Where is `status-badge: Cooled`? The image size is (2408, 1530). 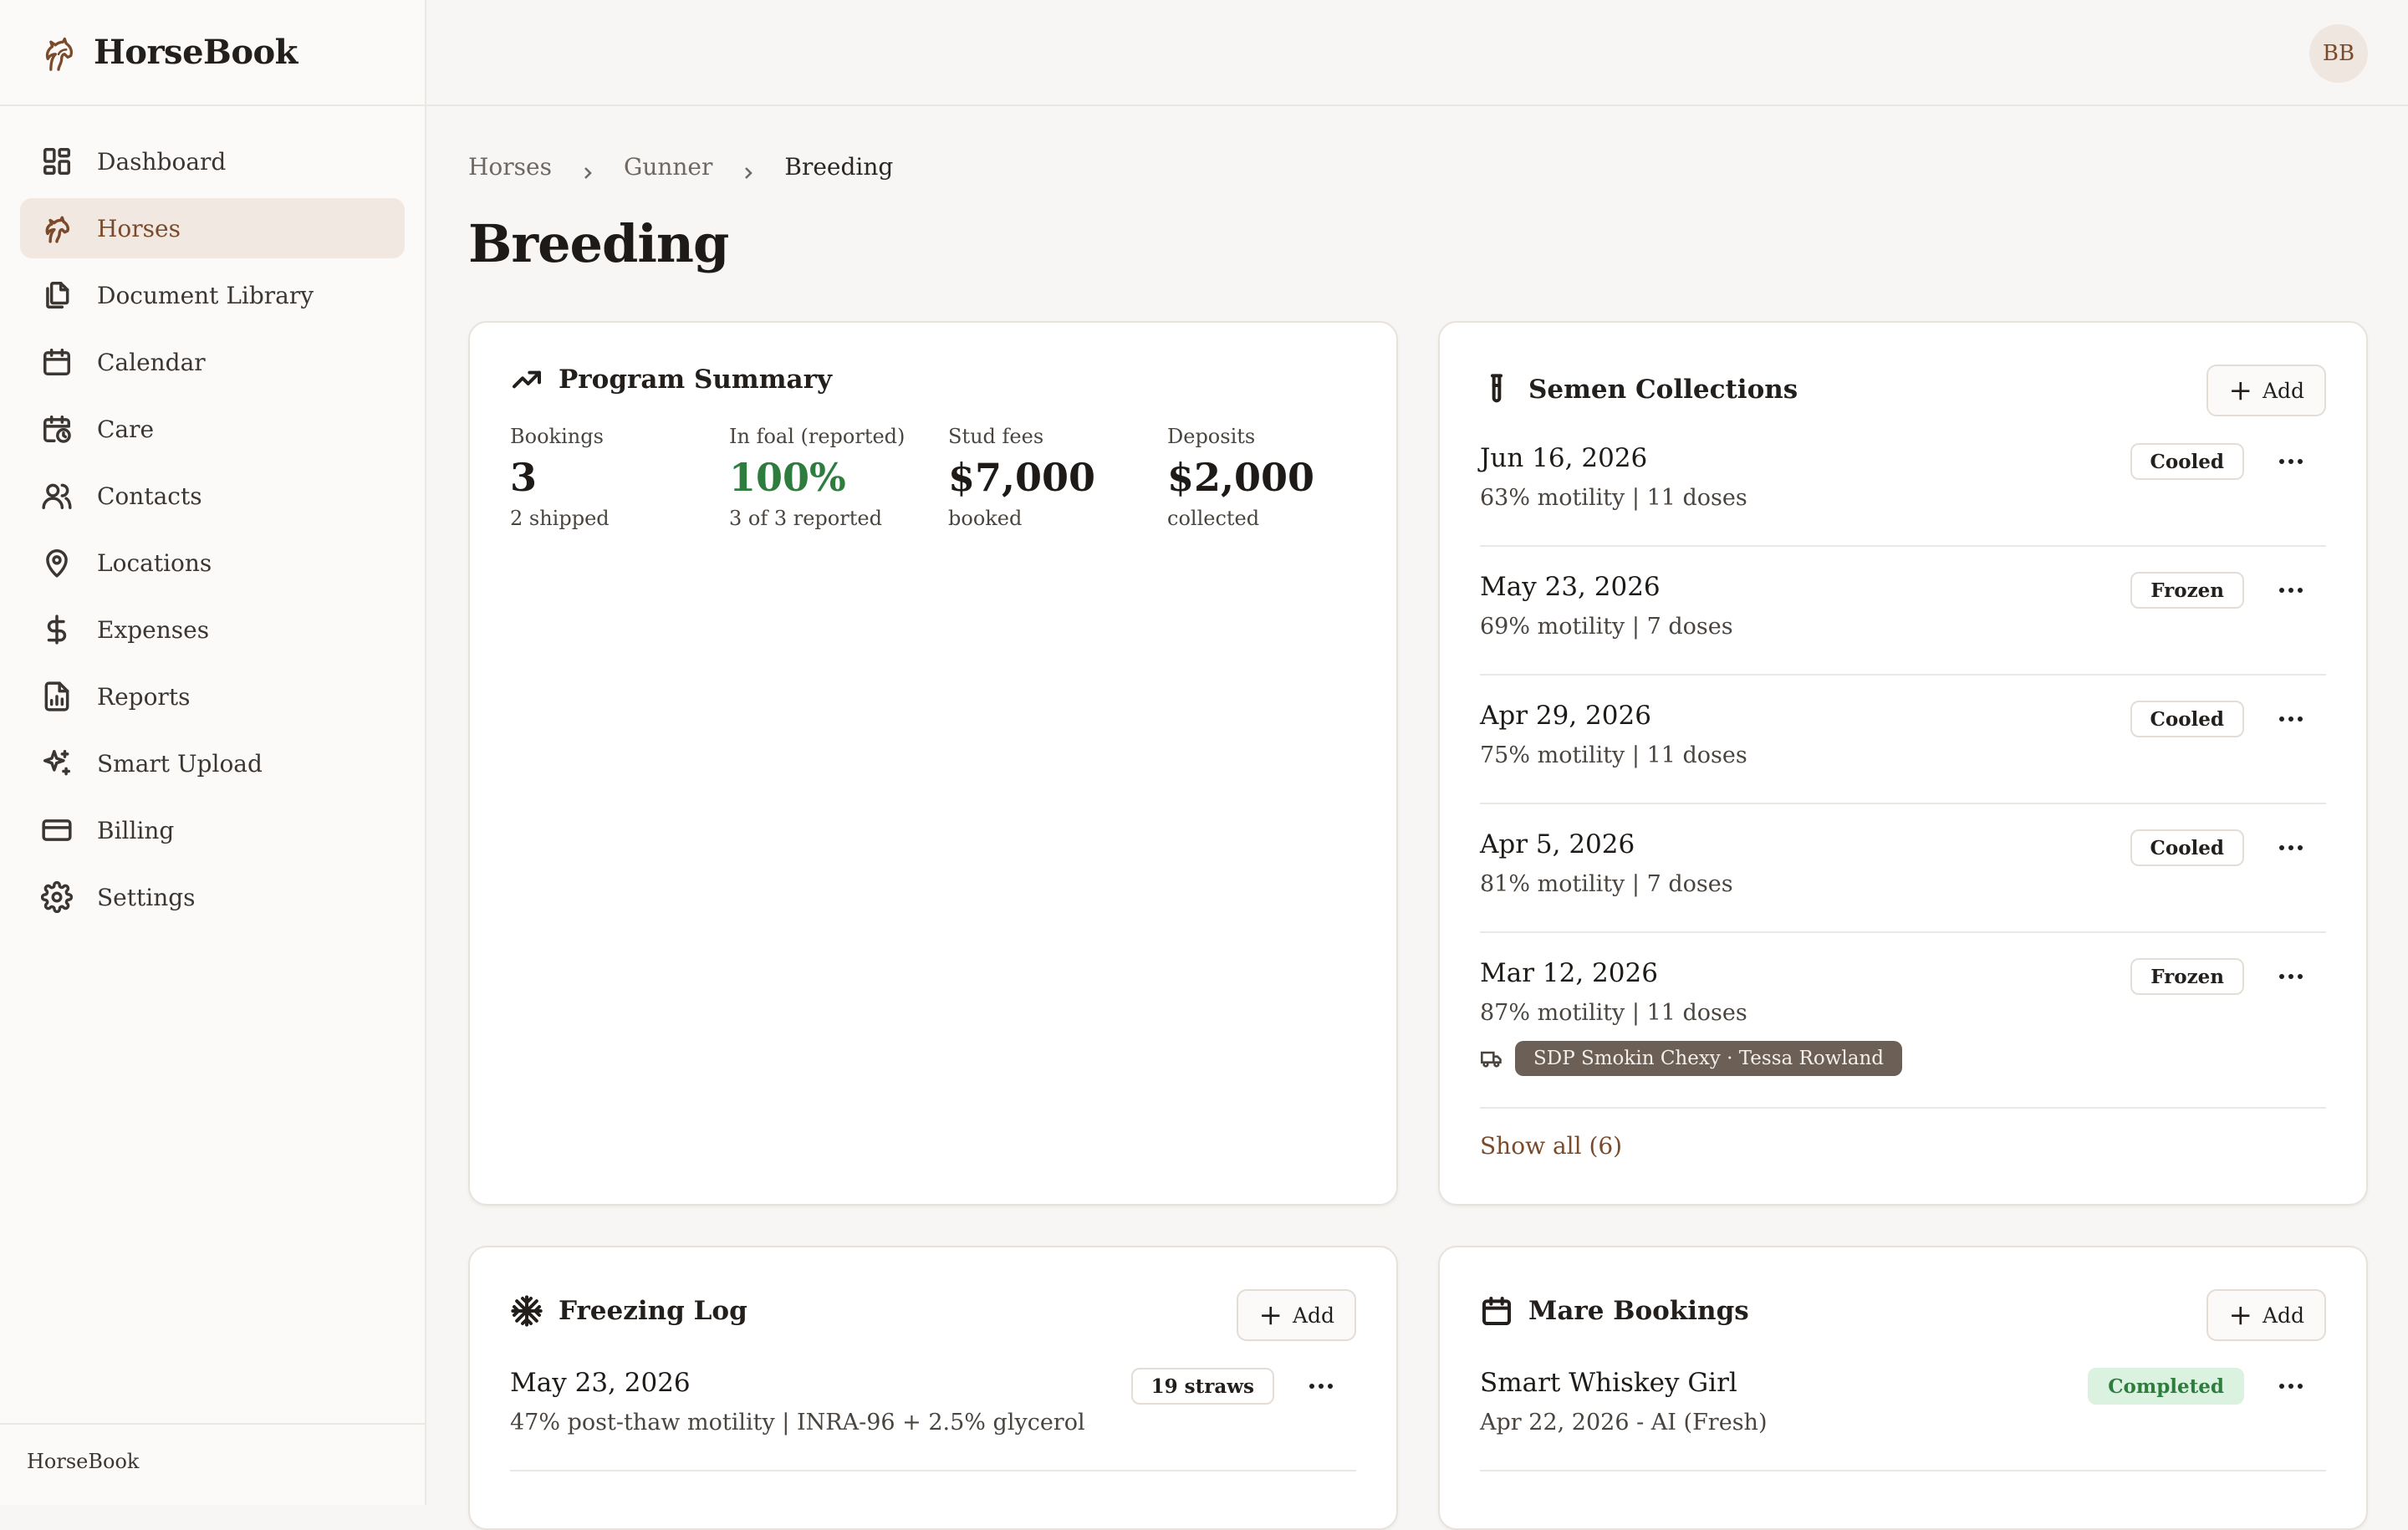
status-badge: Cooled is located at coordinates (2187, 462).